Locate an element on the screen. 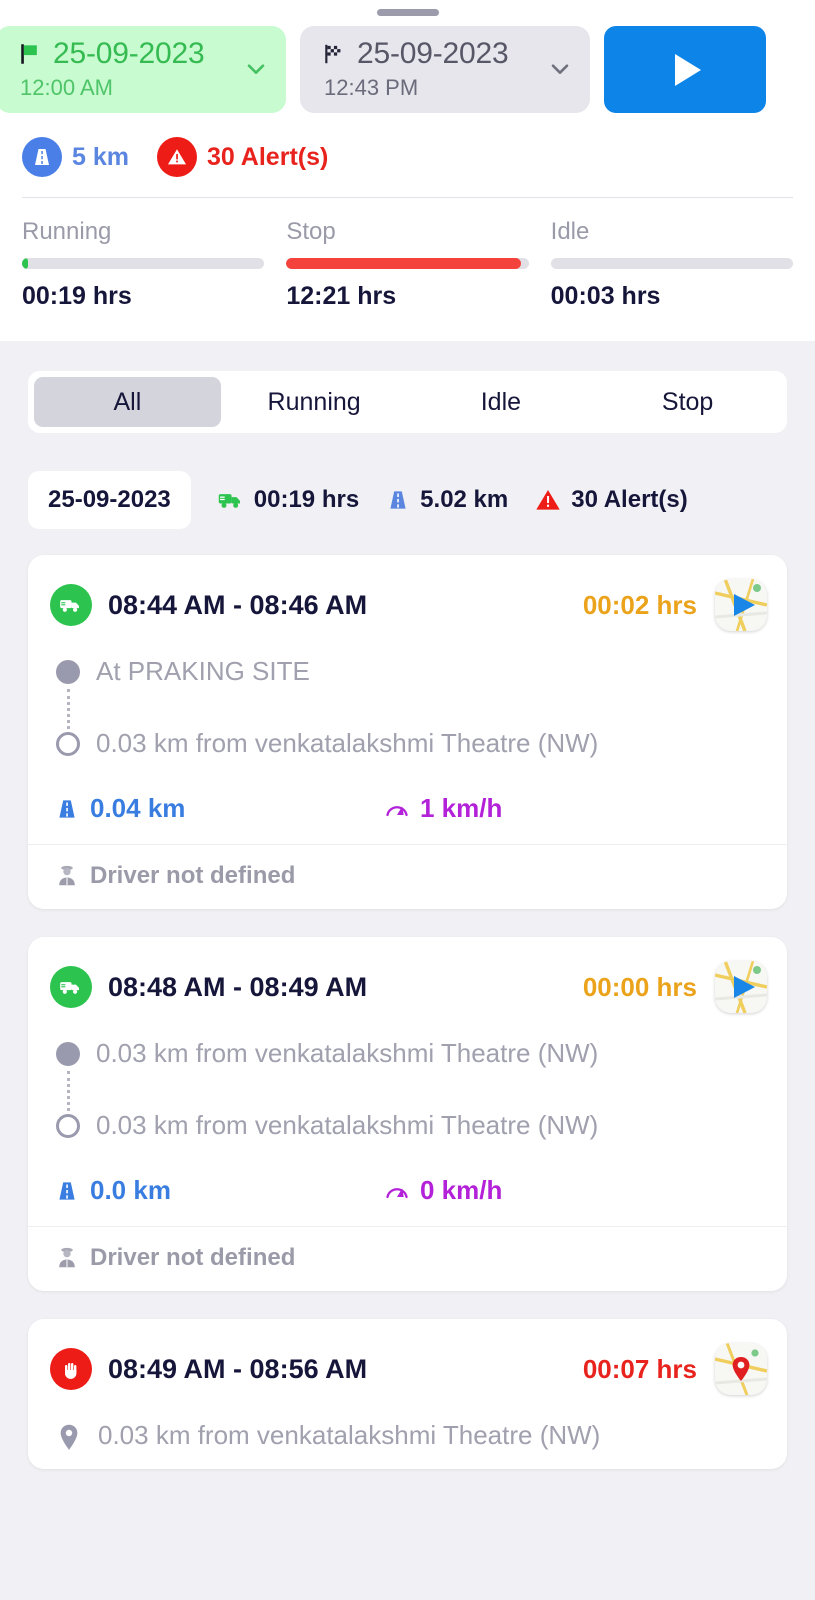  start-dot-icon is located at coordinates (68, 1054).